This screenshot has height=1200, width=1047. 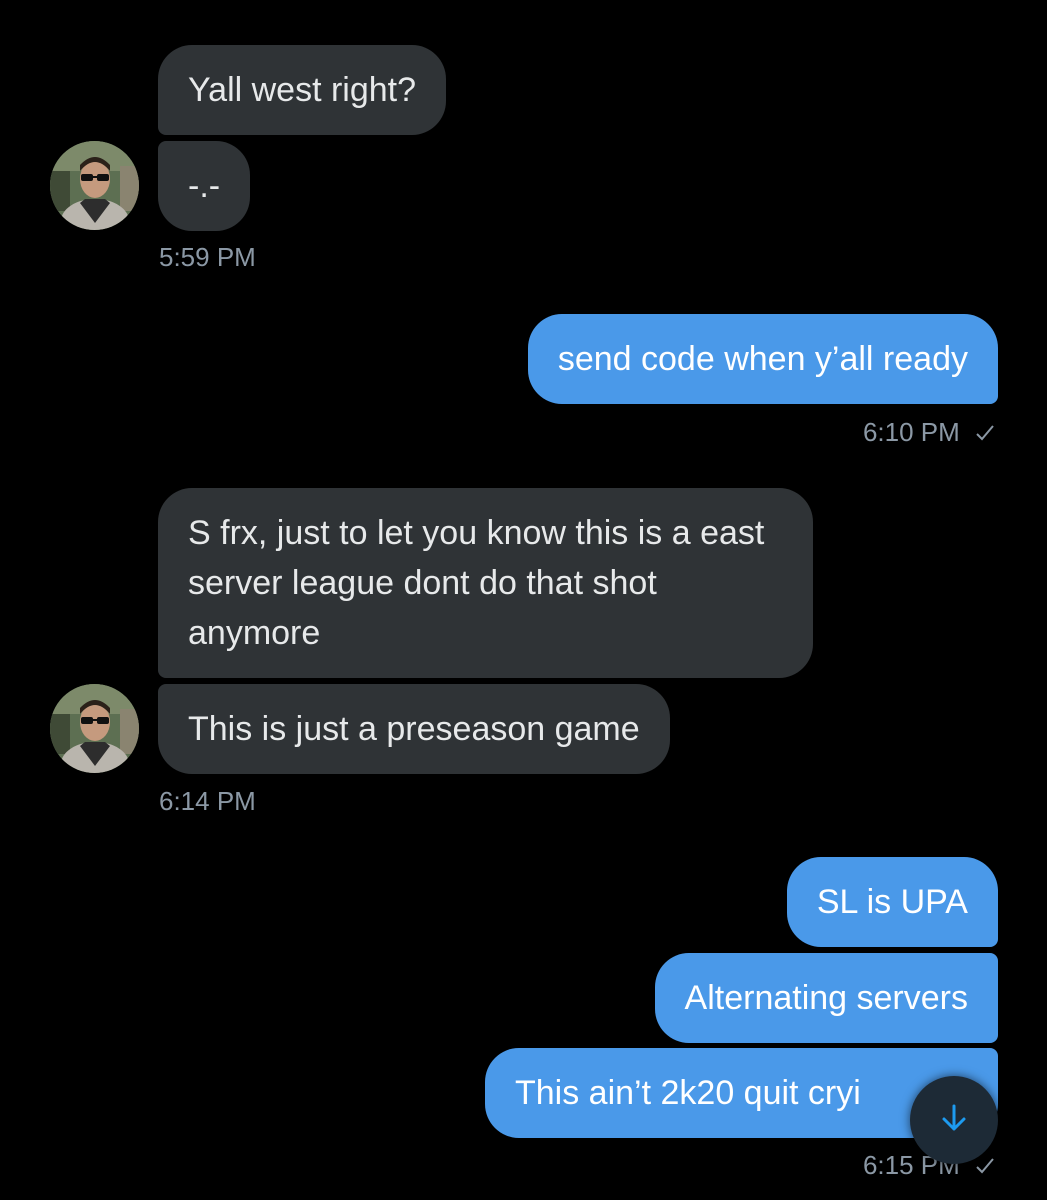 I want to click on message-timestamp: 6:10 PM, so click(x=929, y=433).